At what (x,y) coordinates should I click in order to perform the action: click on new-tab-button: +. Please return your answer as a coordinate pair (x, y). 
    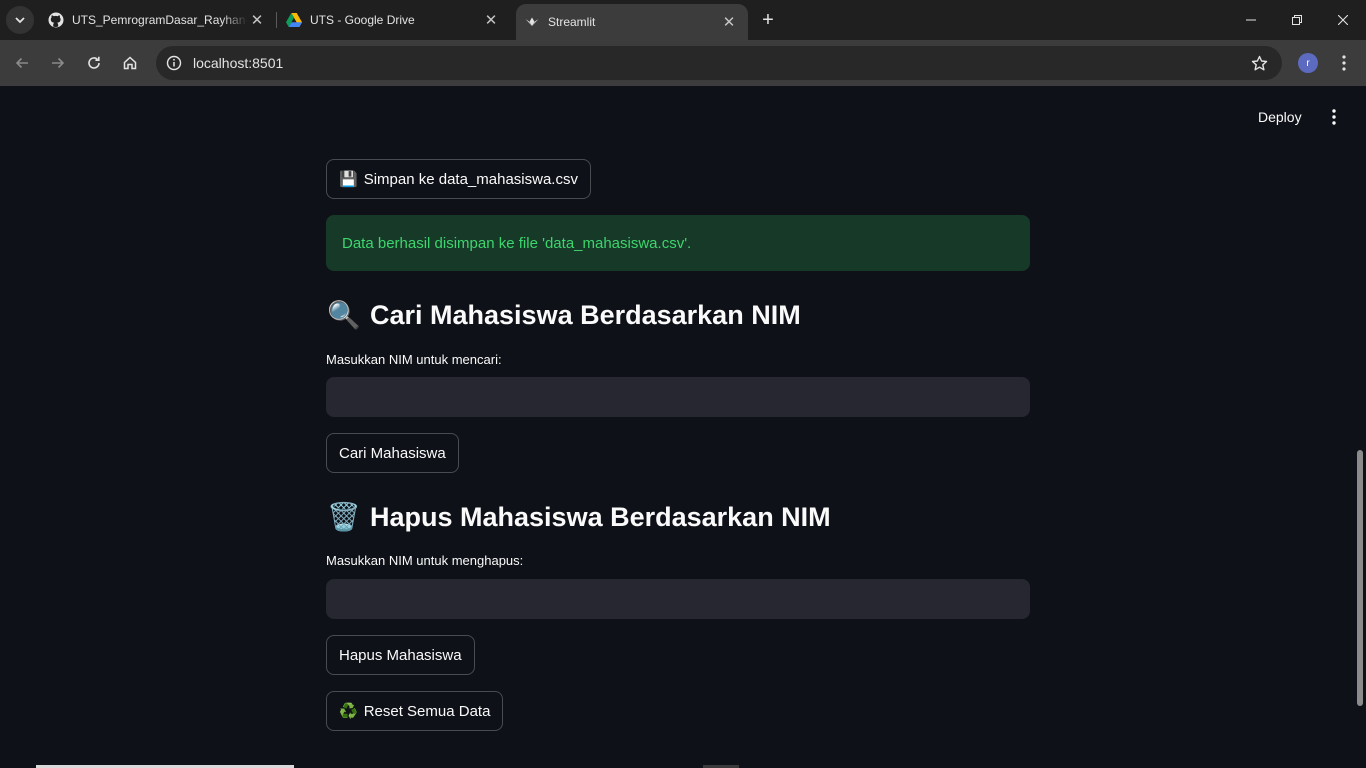
    Looking at the image, I should click on (768, 20).